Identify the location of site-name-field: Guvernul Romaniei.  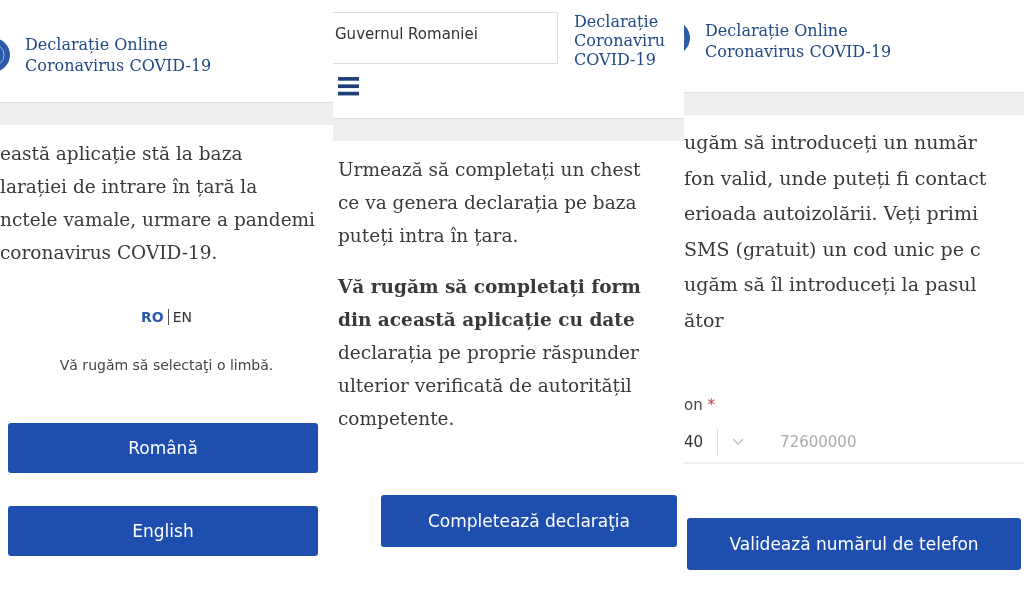
(445, 38).